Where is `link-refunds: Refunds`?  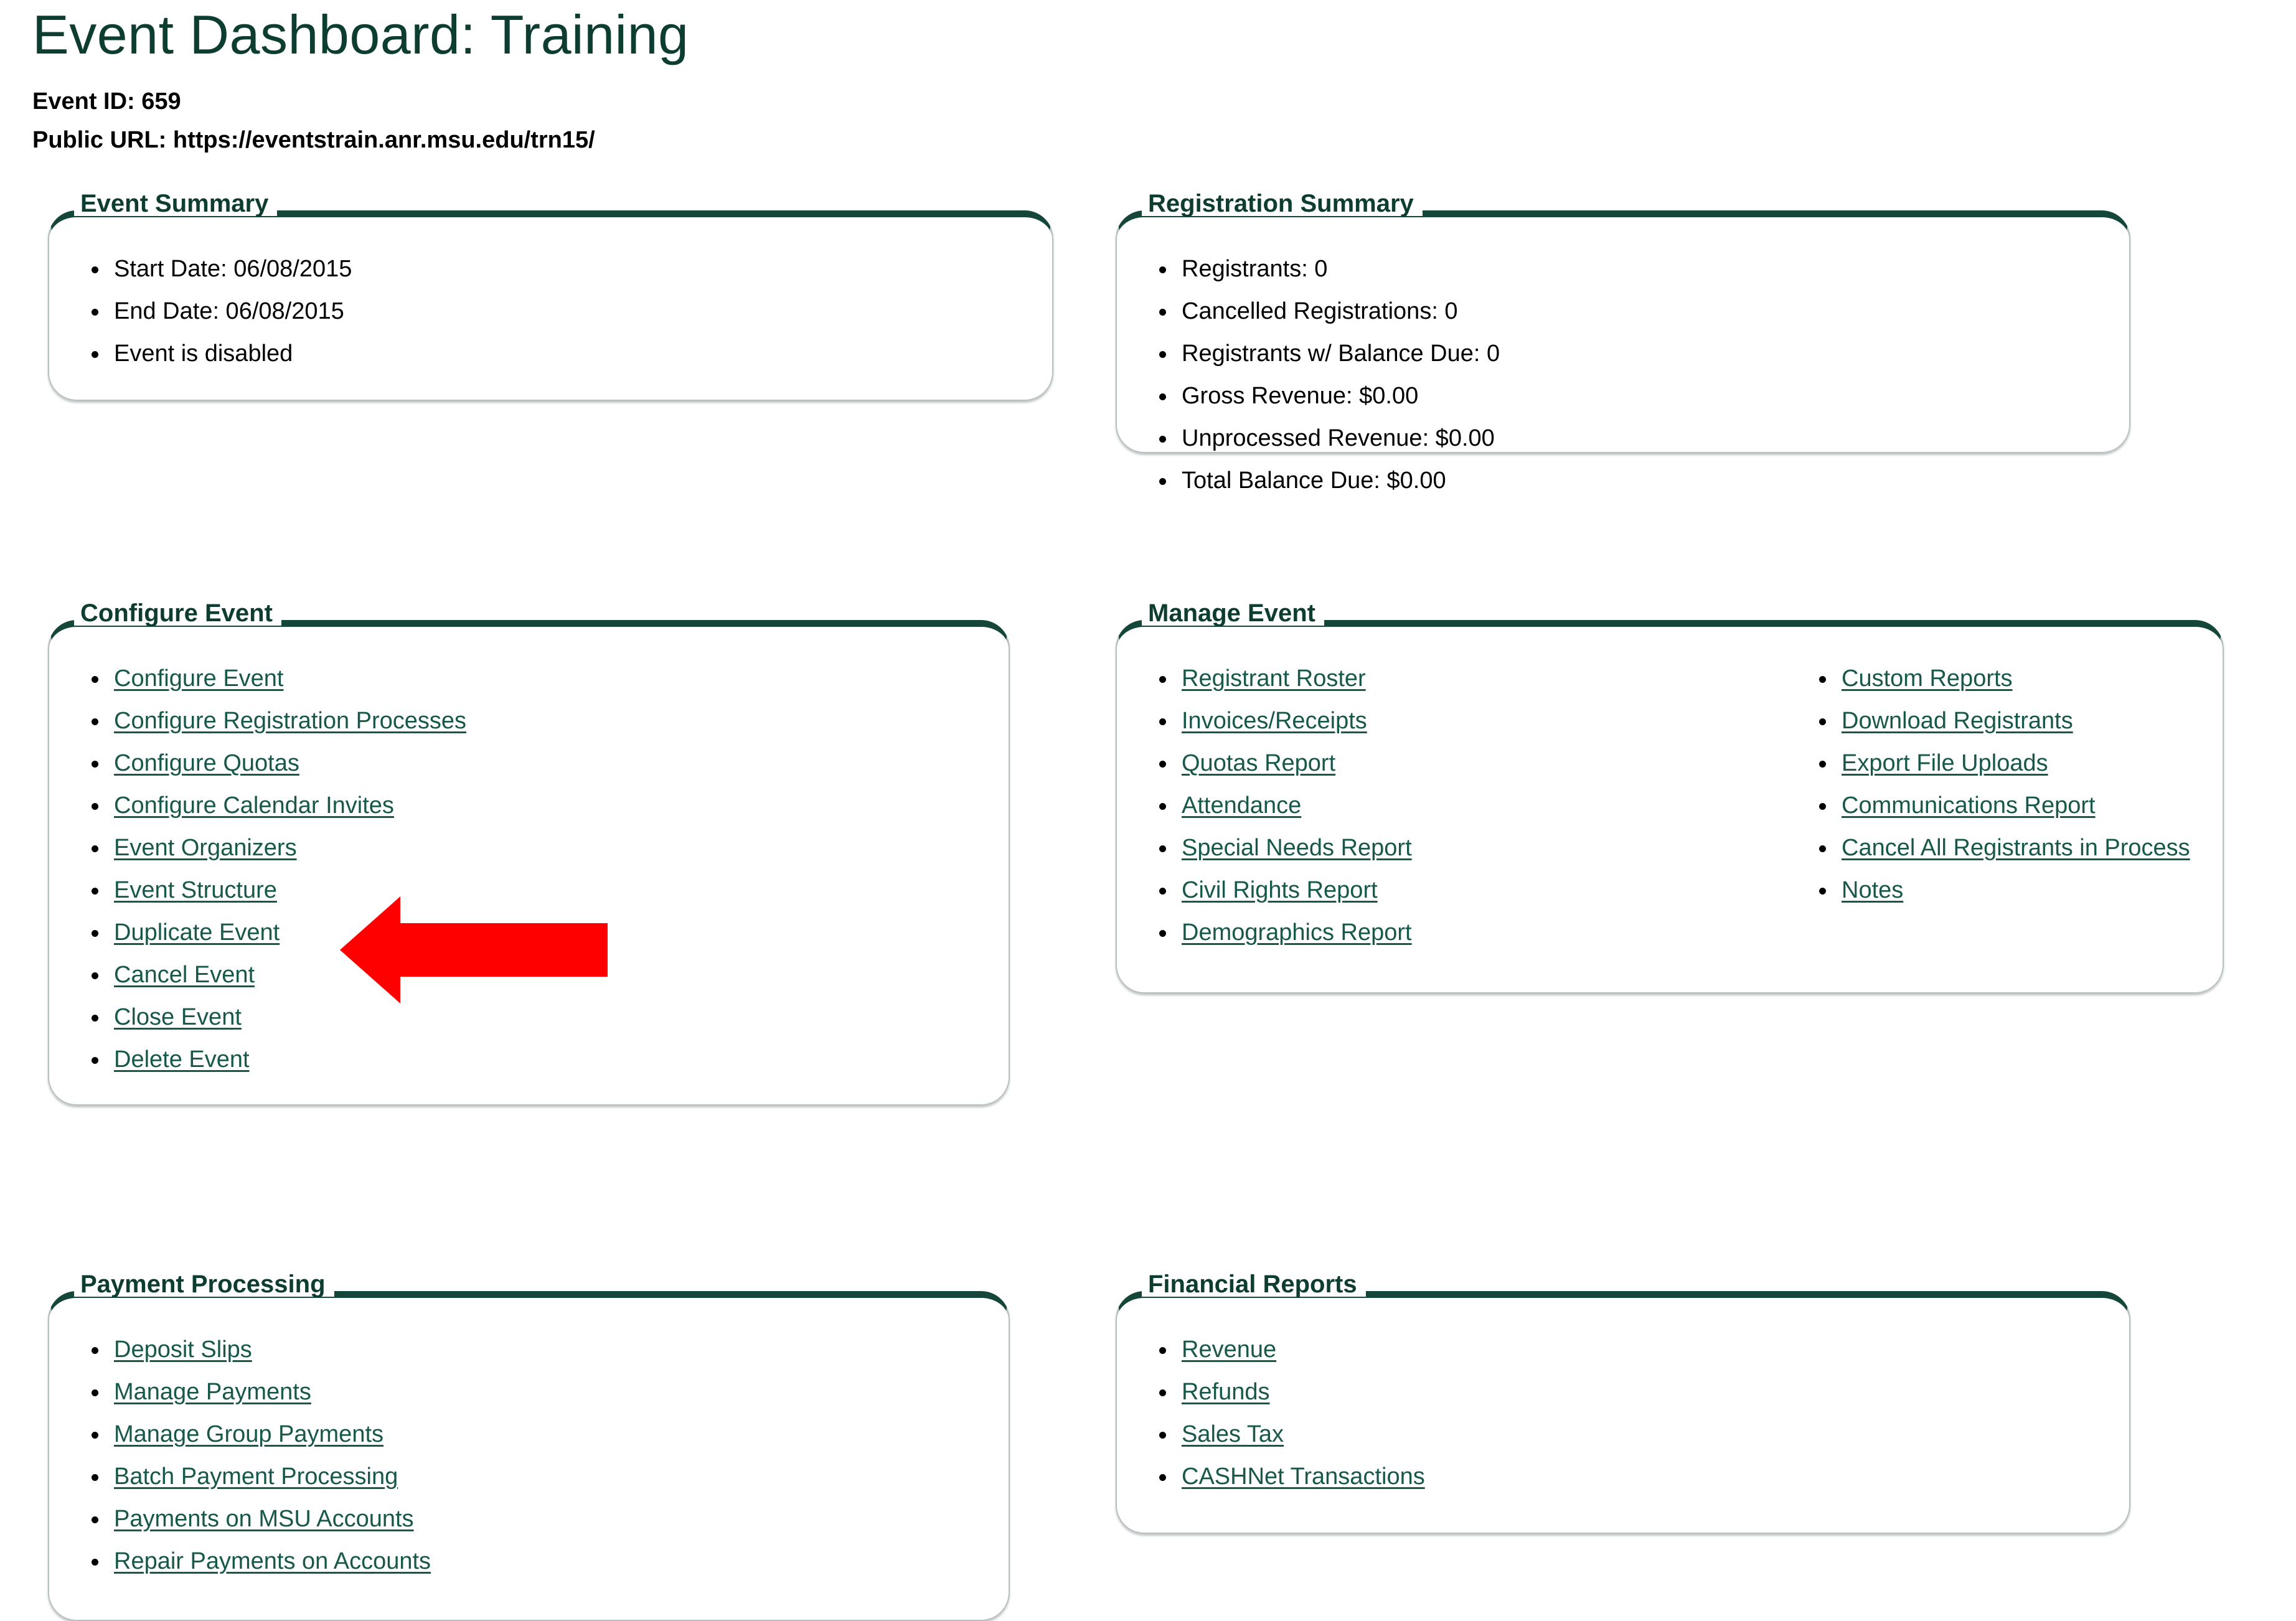
link-refunds: Refunds is located at coordinates (1226, 1392).